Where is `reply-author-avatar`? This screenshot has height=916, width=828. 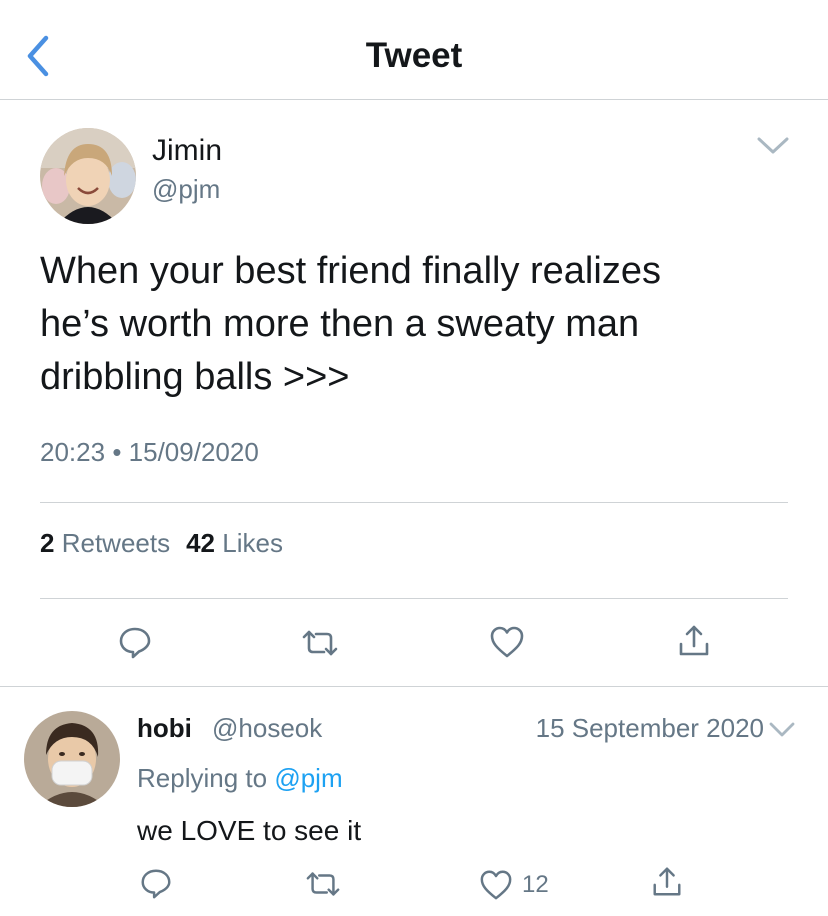 reply-author-avatar is located at coordinates (72, 759).